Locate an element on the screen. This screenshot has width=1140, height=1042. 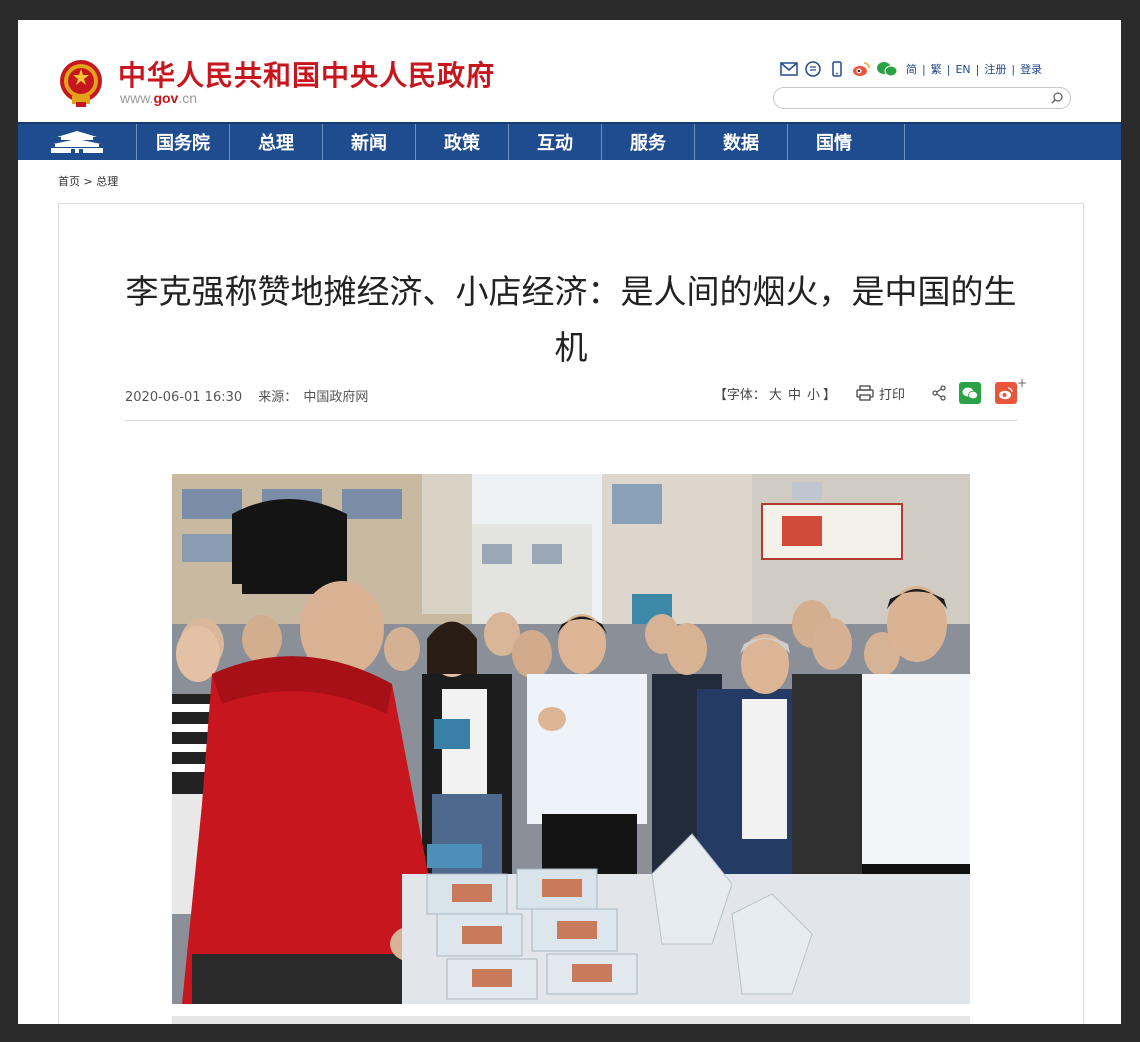
share-weibo-button: + is located at coordinates (1011, 390).